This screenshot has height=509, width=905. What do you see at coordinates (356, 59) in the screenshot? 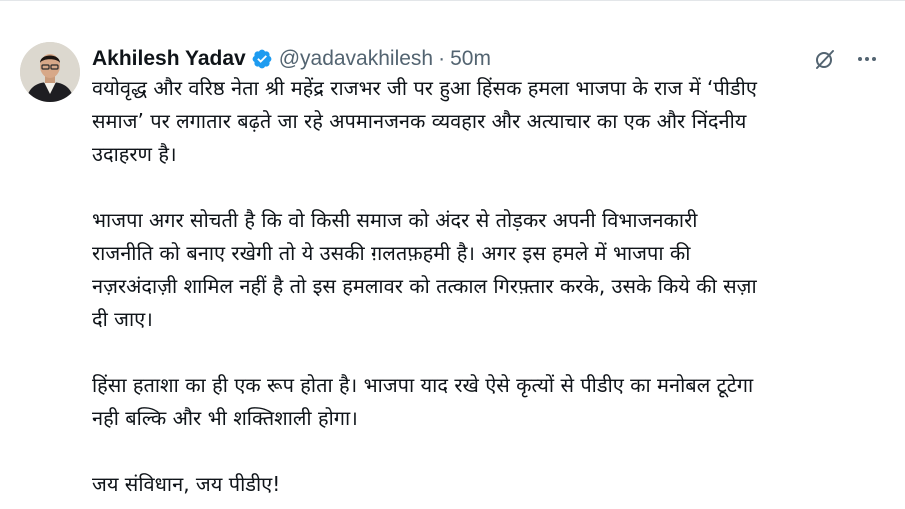
I see `author-handle: @yadavakhilesh` at bounding box center [356, 59].